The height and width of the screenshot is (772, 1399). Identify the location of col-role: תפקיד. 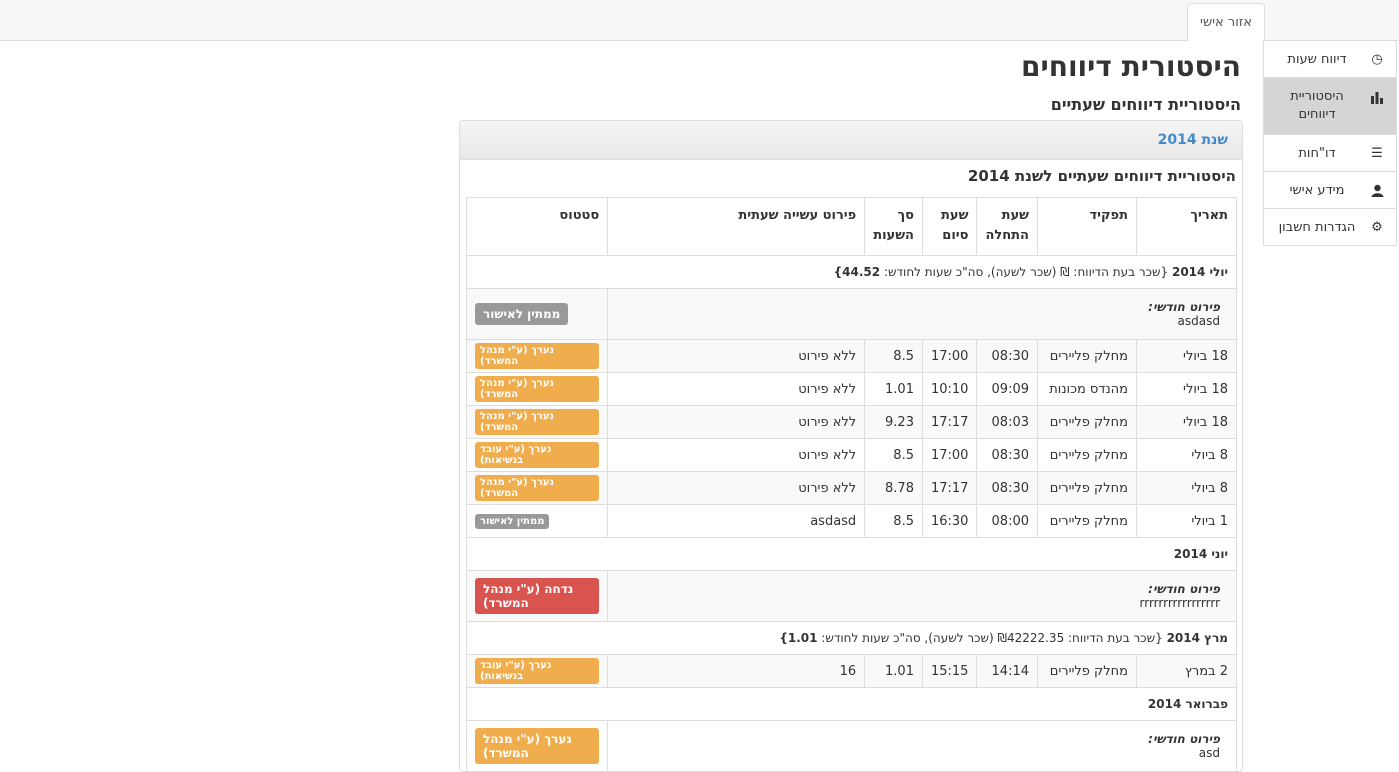
(1087, 226).